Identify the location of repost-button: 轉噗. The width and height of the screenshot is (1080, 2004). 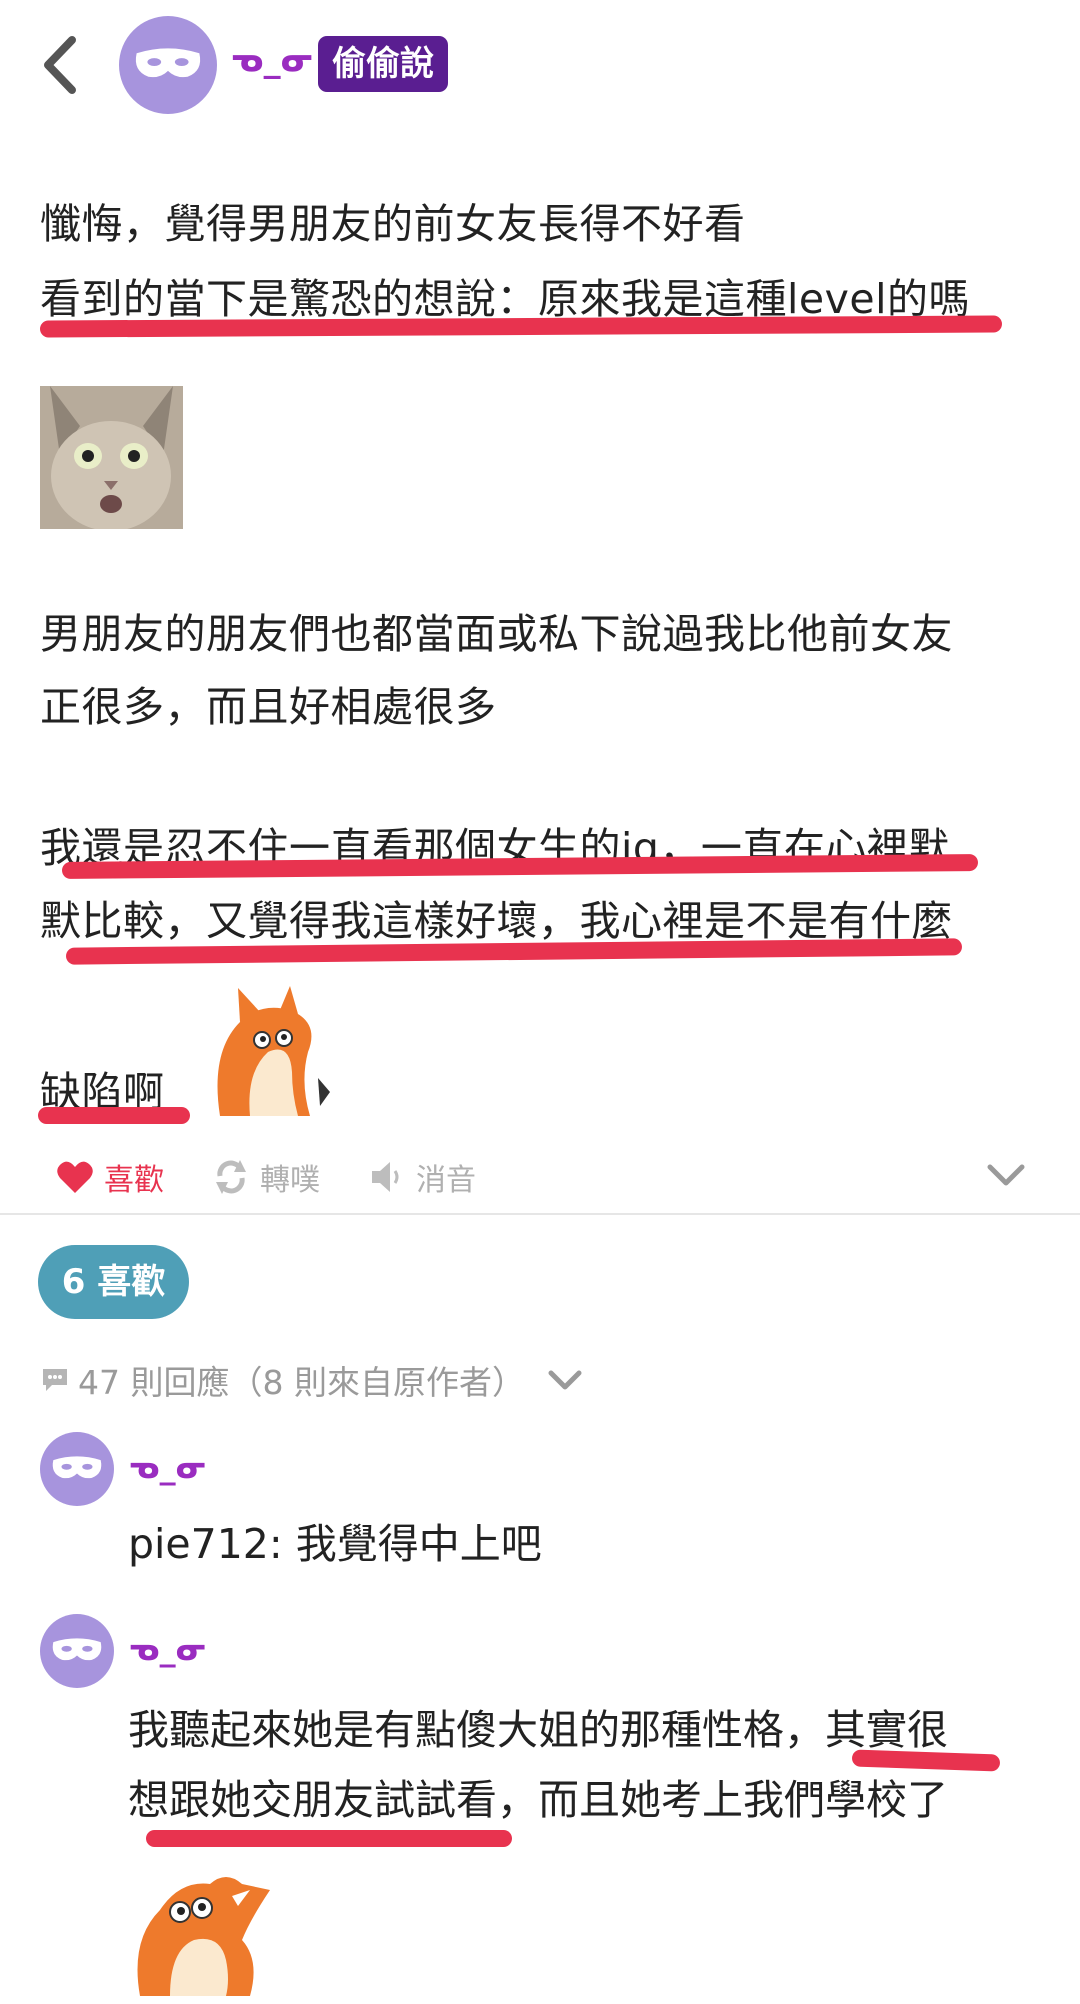
(266, 1177).